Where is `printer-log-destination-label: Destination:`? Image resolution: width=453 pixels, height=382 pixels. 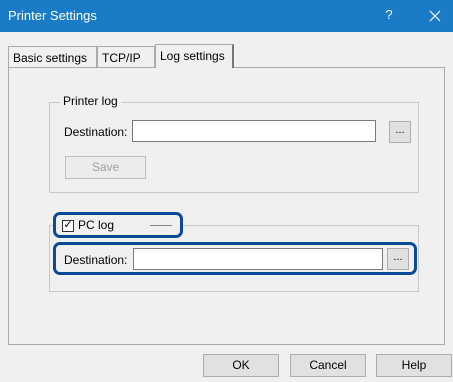
printer-log-destination-label: Destination: is located at coordinates (96, 132).